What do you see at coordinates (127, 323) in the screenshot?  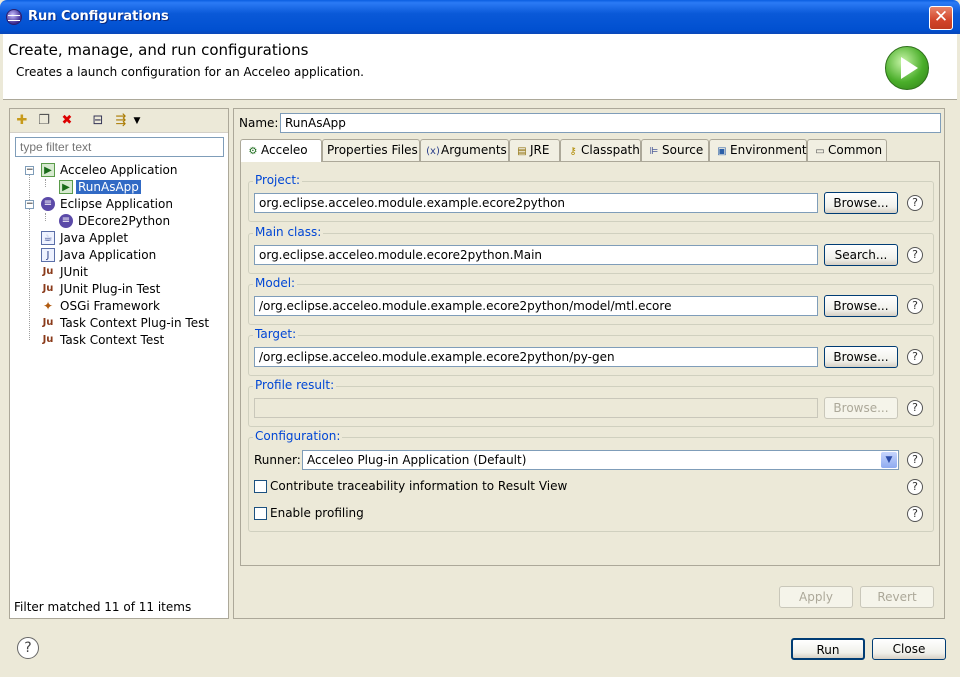 I see `tree-item-task-context-plugin-test: Ju Task Context Plug-in Test` at bounding box center [127, 323].